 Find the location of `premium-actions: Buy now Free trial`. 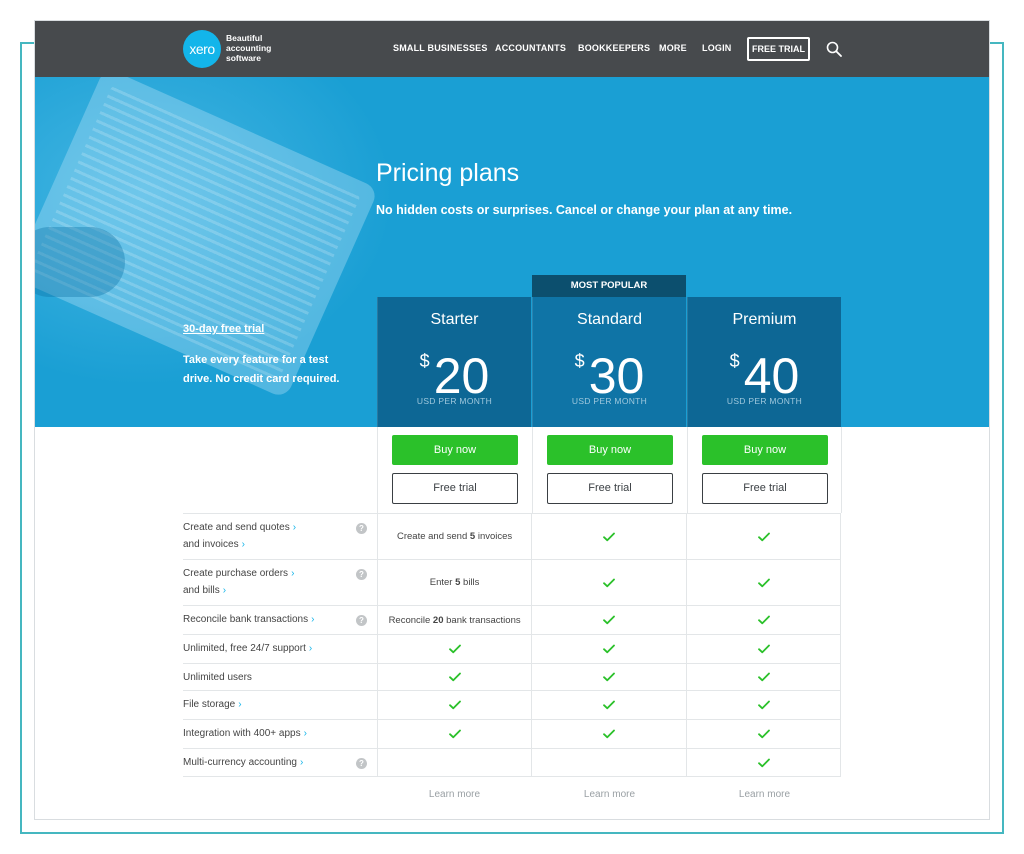

premium-actions: Buy now Free trial is located at coordinates (764, 470).